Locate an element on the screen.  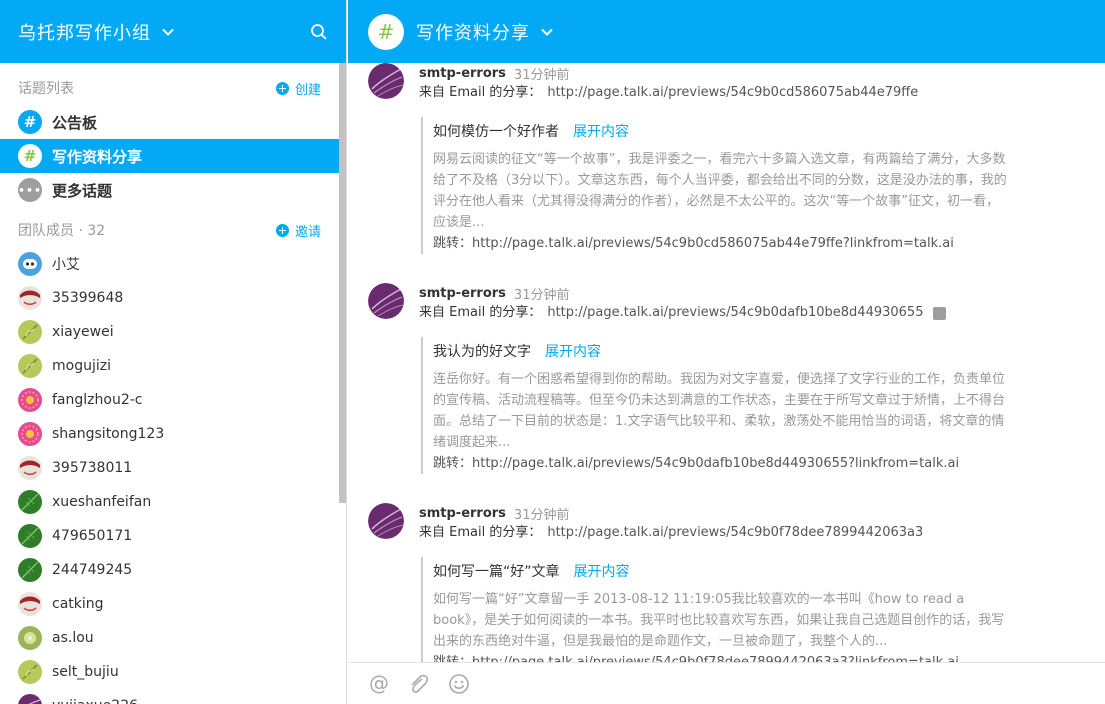
member-item: selt_bujiu is located at coordinates (169, 672).